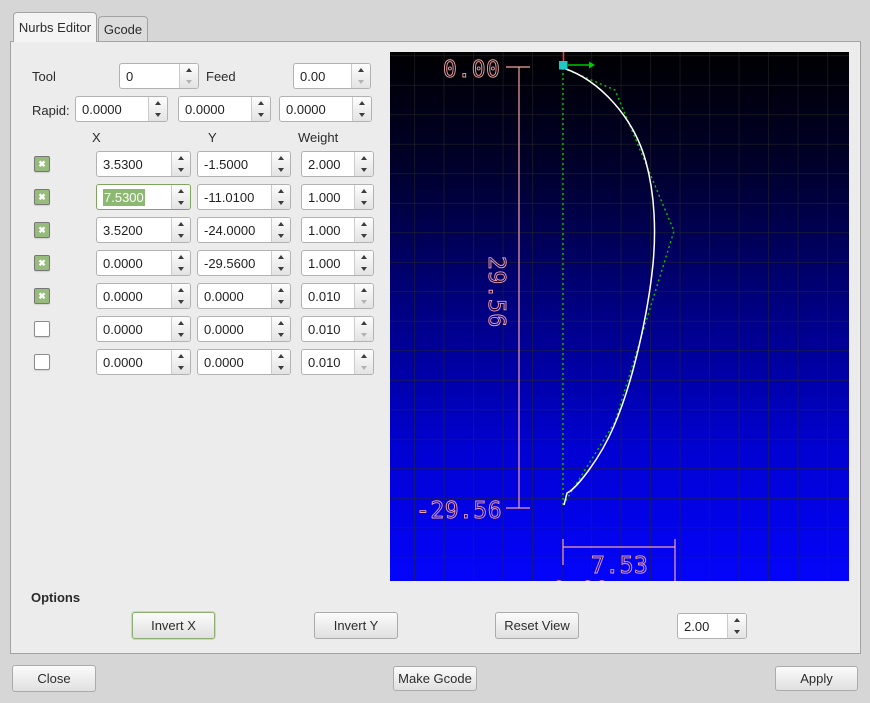  Describe the element at coordinates (702, 626) in the screenshot. I see `zoom-value: 2.00` at that location.